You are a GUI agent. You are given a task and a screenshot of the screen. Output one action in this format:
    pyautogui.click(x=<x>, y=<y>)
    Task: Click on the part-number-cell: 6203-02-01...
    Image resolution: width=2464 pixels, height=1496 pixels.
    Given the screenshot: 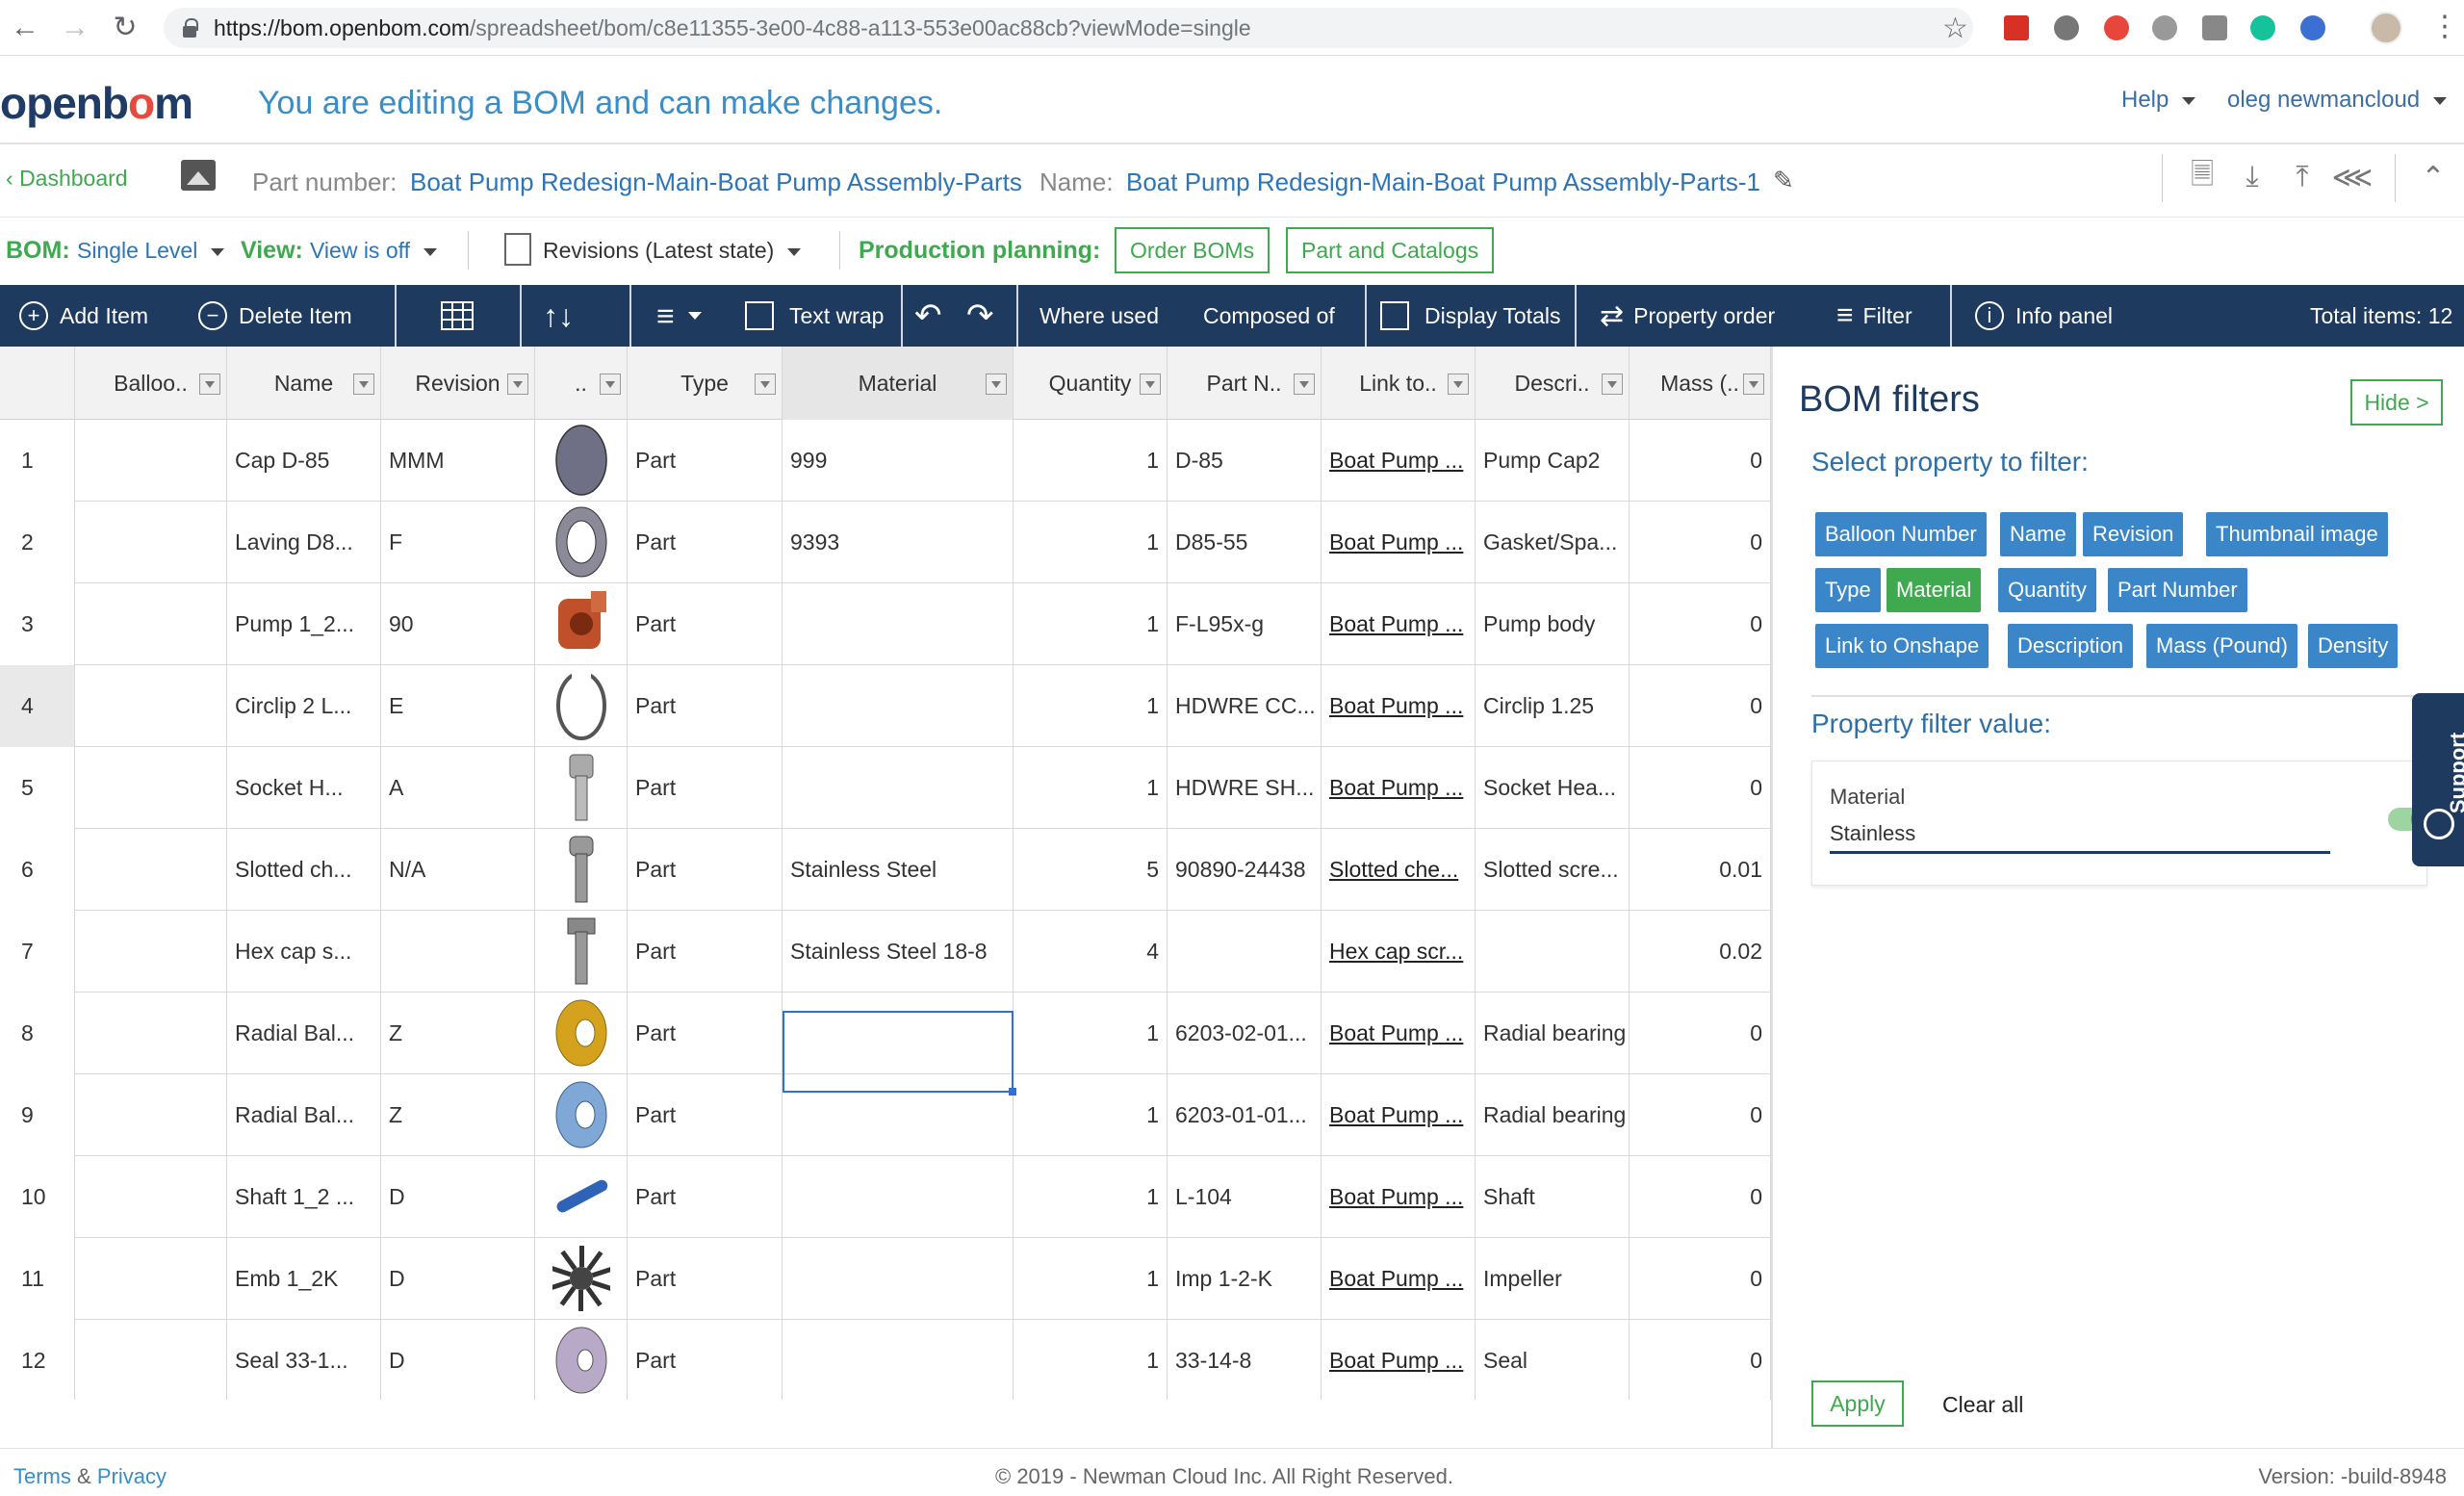 What is the action you would take?
    pyautogui.click(x=1245, y=1033)
    